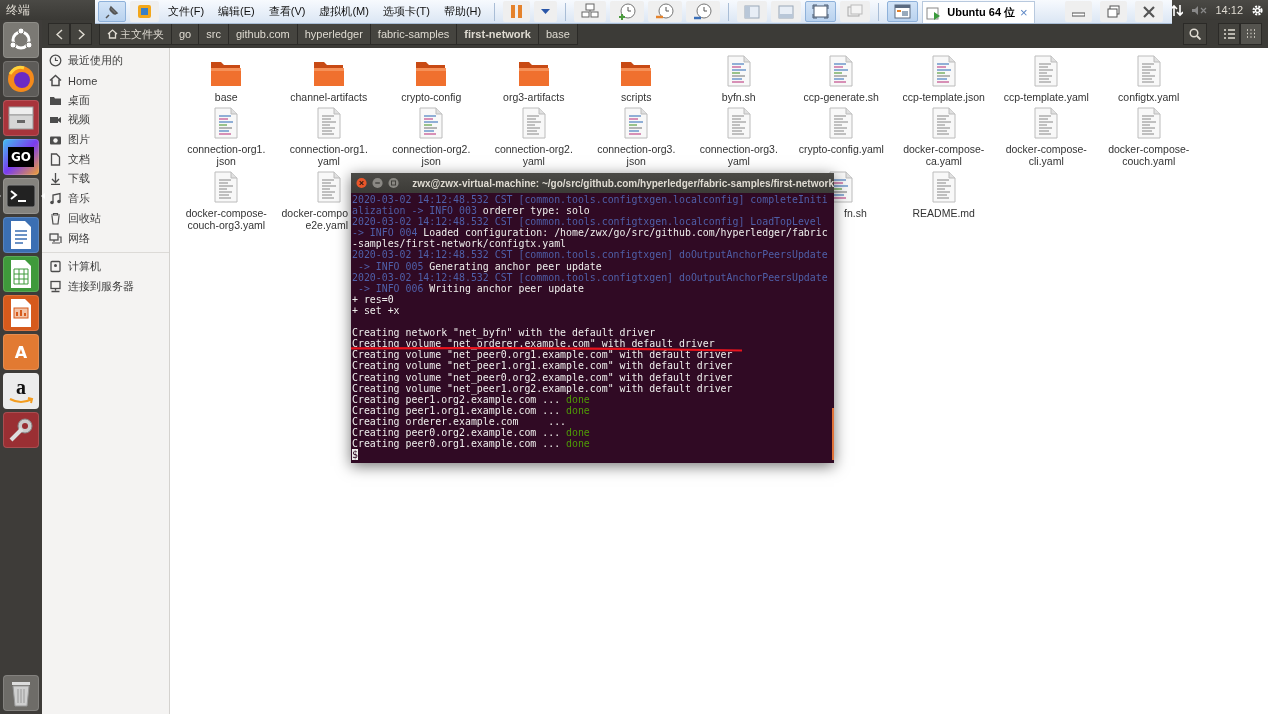 Image resolution: width=1268 pixels, height=714 pixels. What do you see at coordinates (855, 213) in the screenshot?
I see `file-name: fn.sh` at bounding box center [855, 213].